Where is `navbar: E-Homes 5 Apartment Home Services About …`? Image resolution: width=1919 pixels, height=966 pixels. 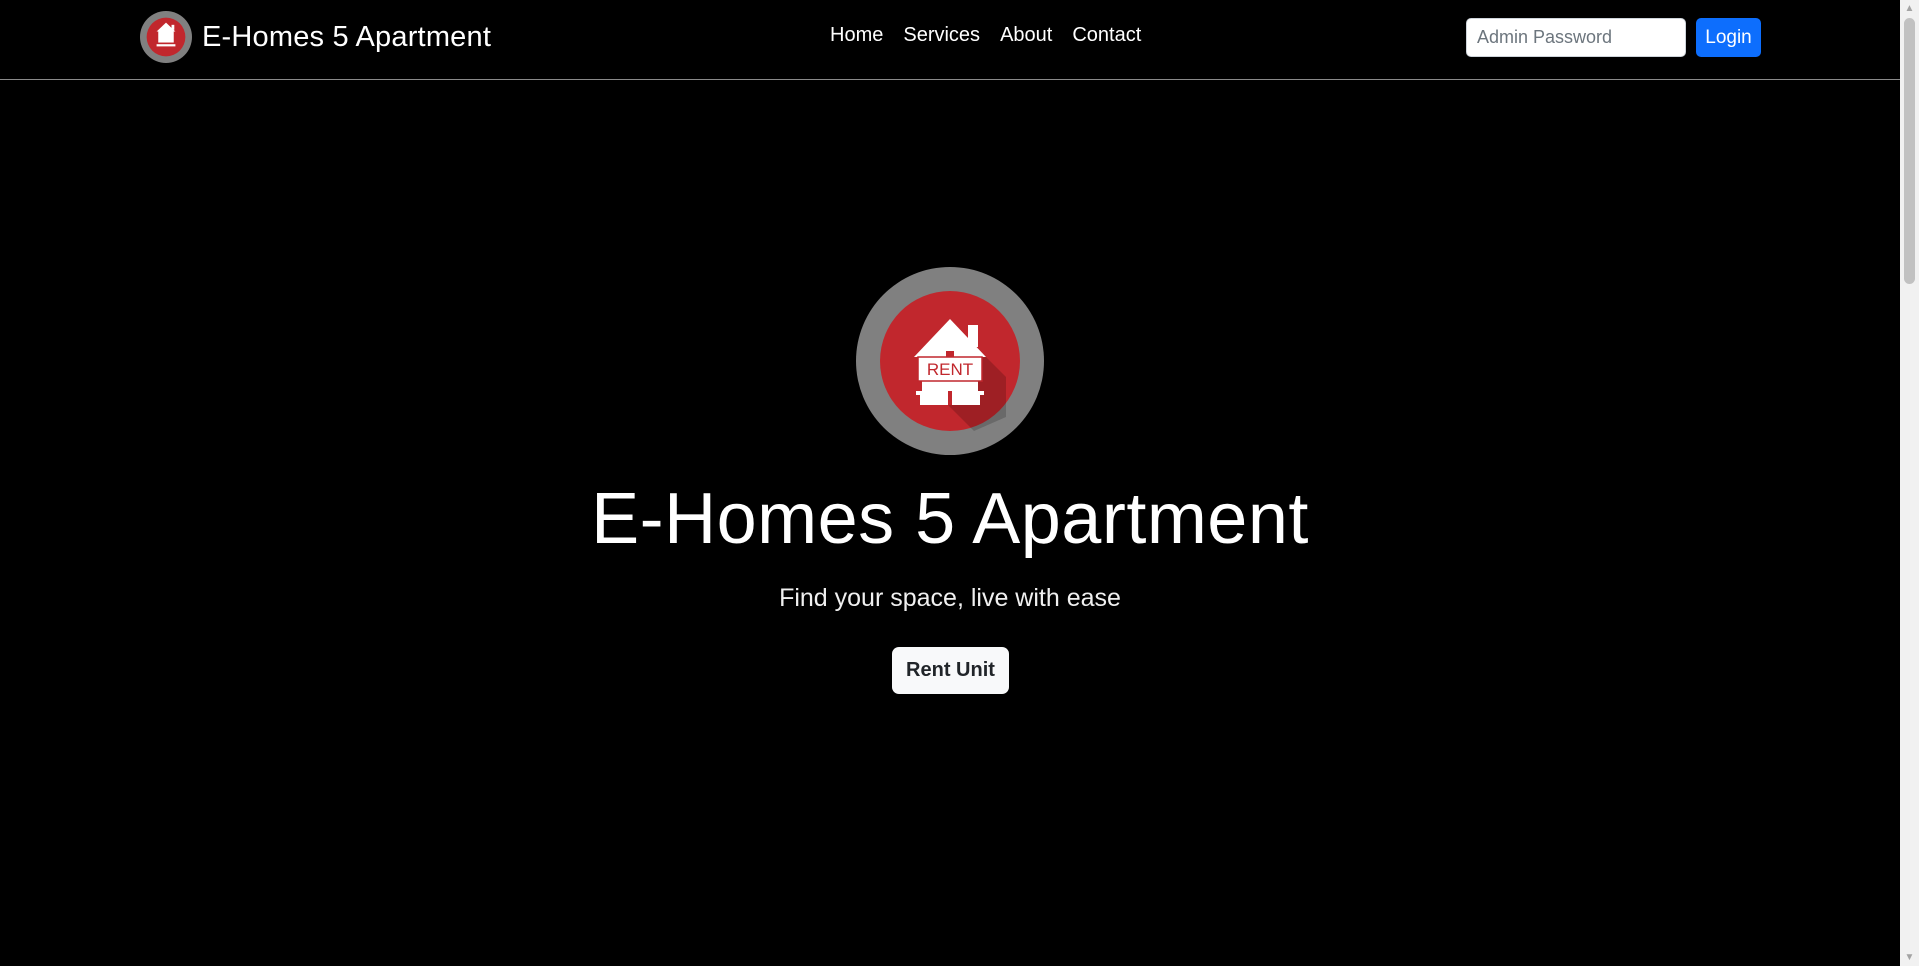
navbar: E-Homes 5 Apartment Home Services About … is located at coordinates (950, 40).